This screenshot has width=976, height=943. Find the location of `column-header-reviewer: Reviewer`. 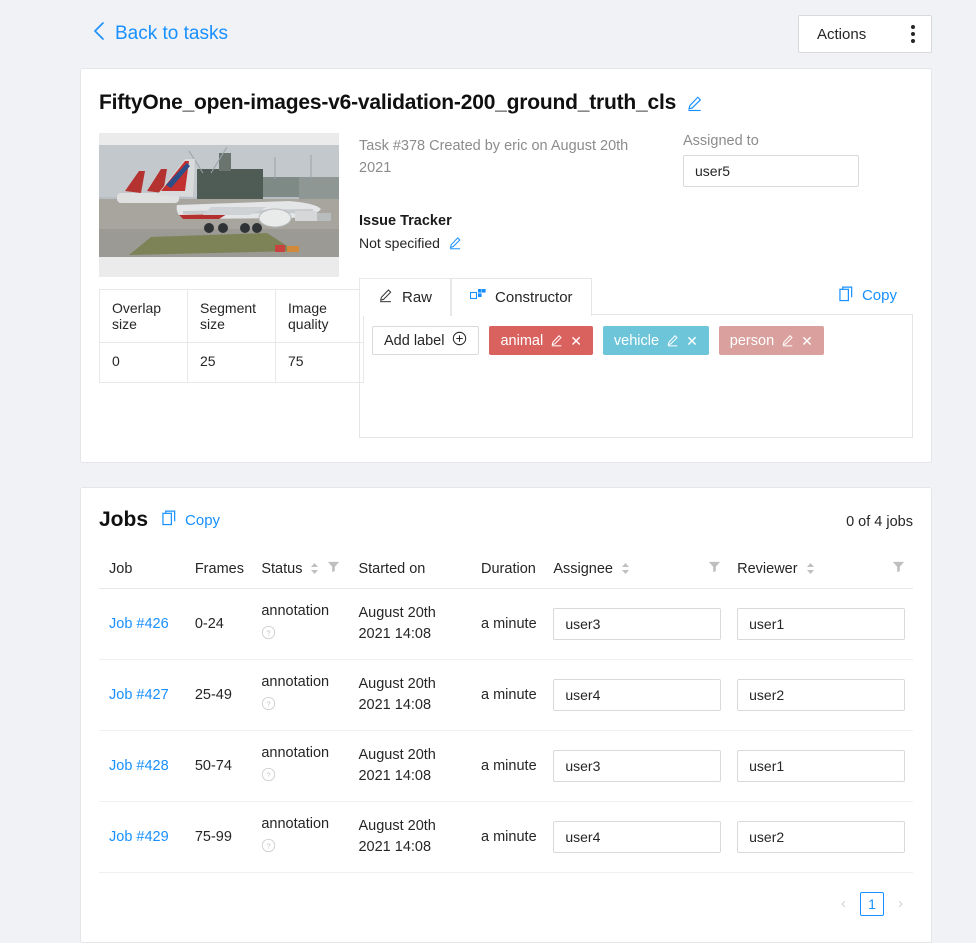

column-header-reviewer: Reviewer is located at coordinates (821, 569).